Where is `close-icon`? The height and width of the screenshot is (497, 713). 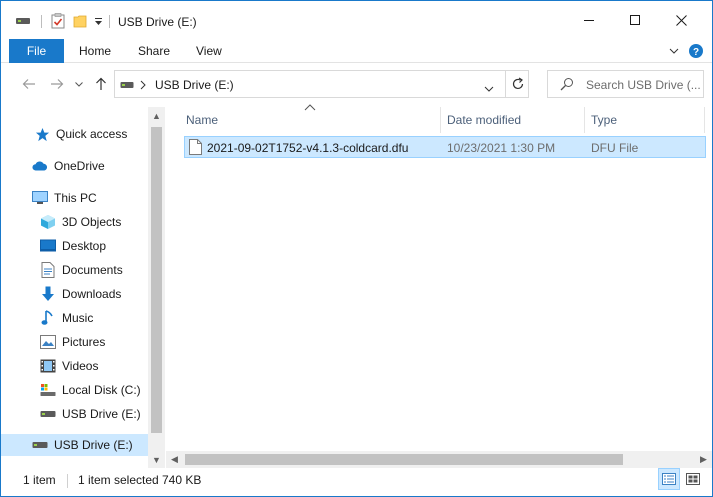
close-icon is located at coordinates (681, 20).